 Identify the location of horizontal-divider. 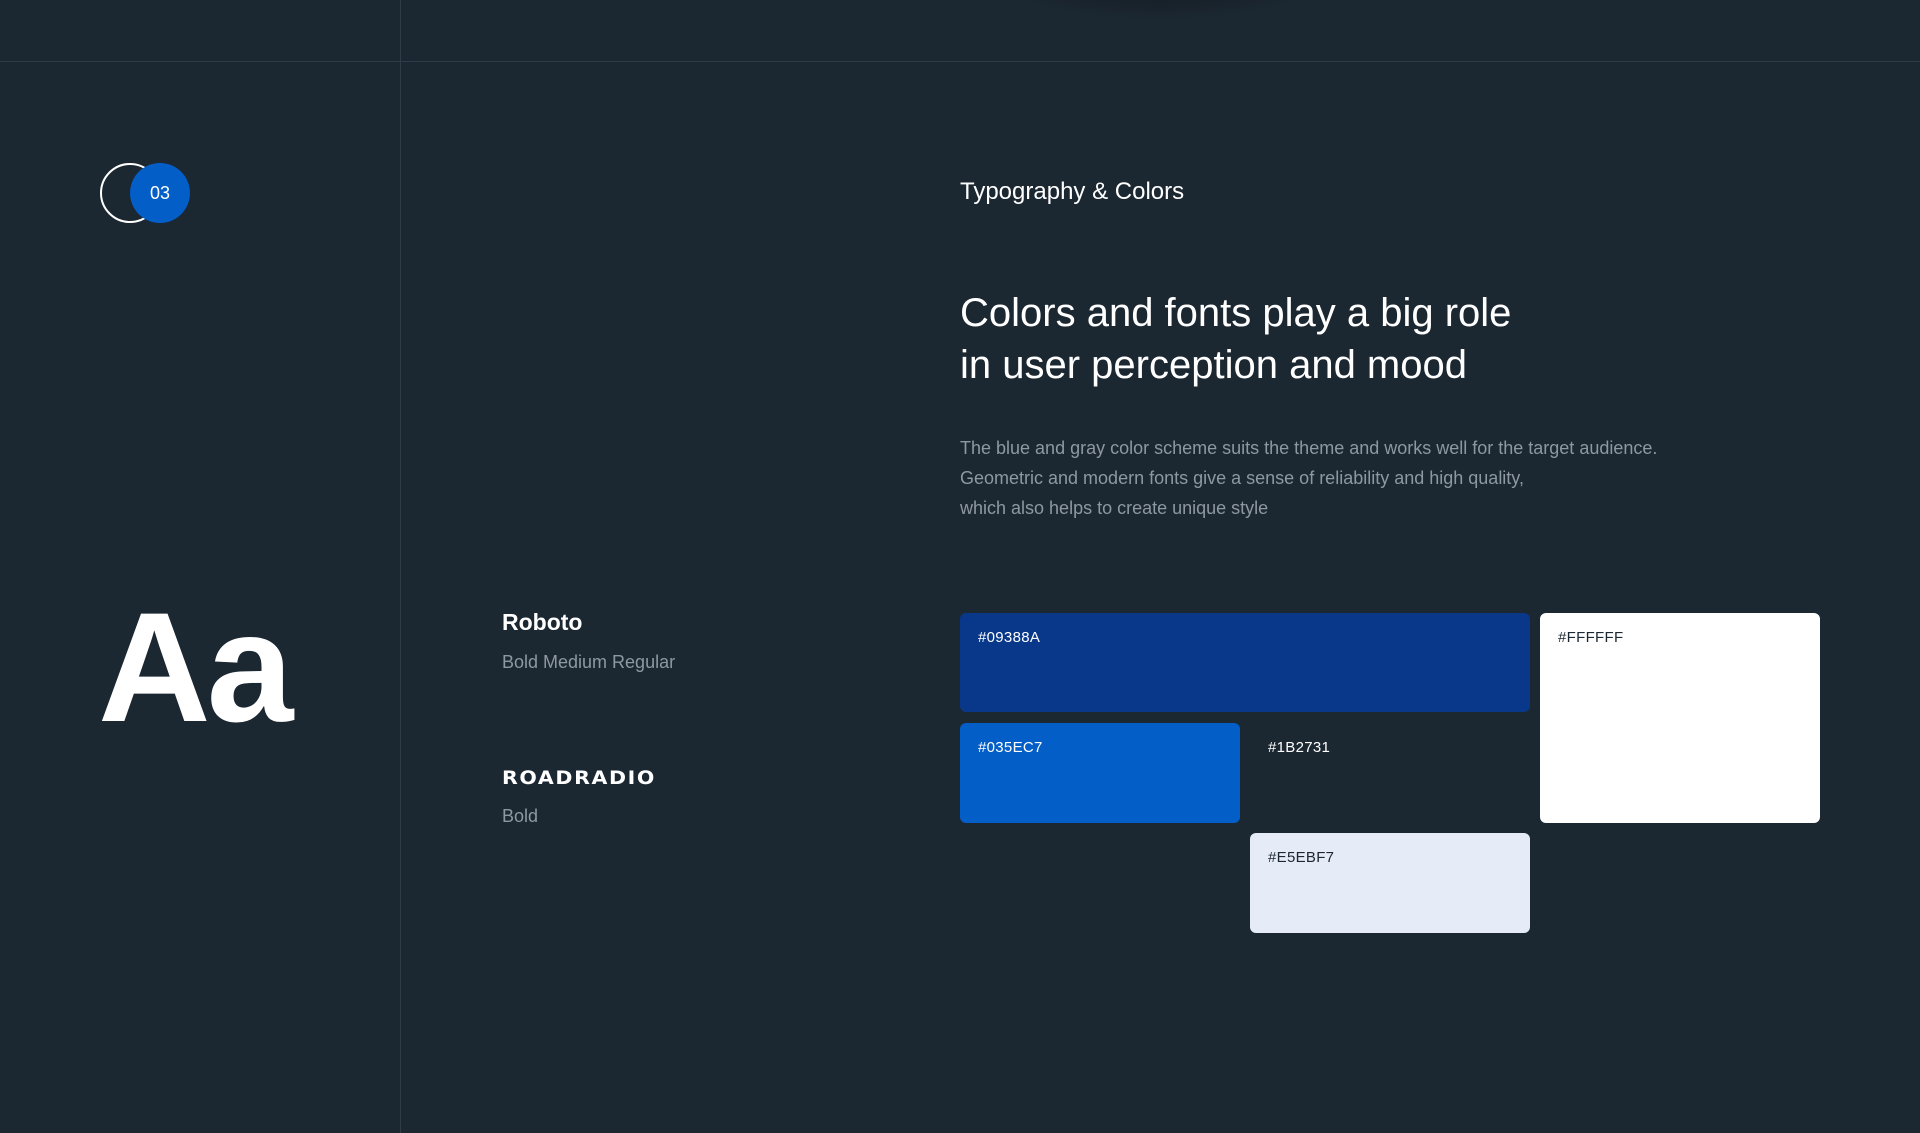
(960, 61).